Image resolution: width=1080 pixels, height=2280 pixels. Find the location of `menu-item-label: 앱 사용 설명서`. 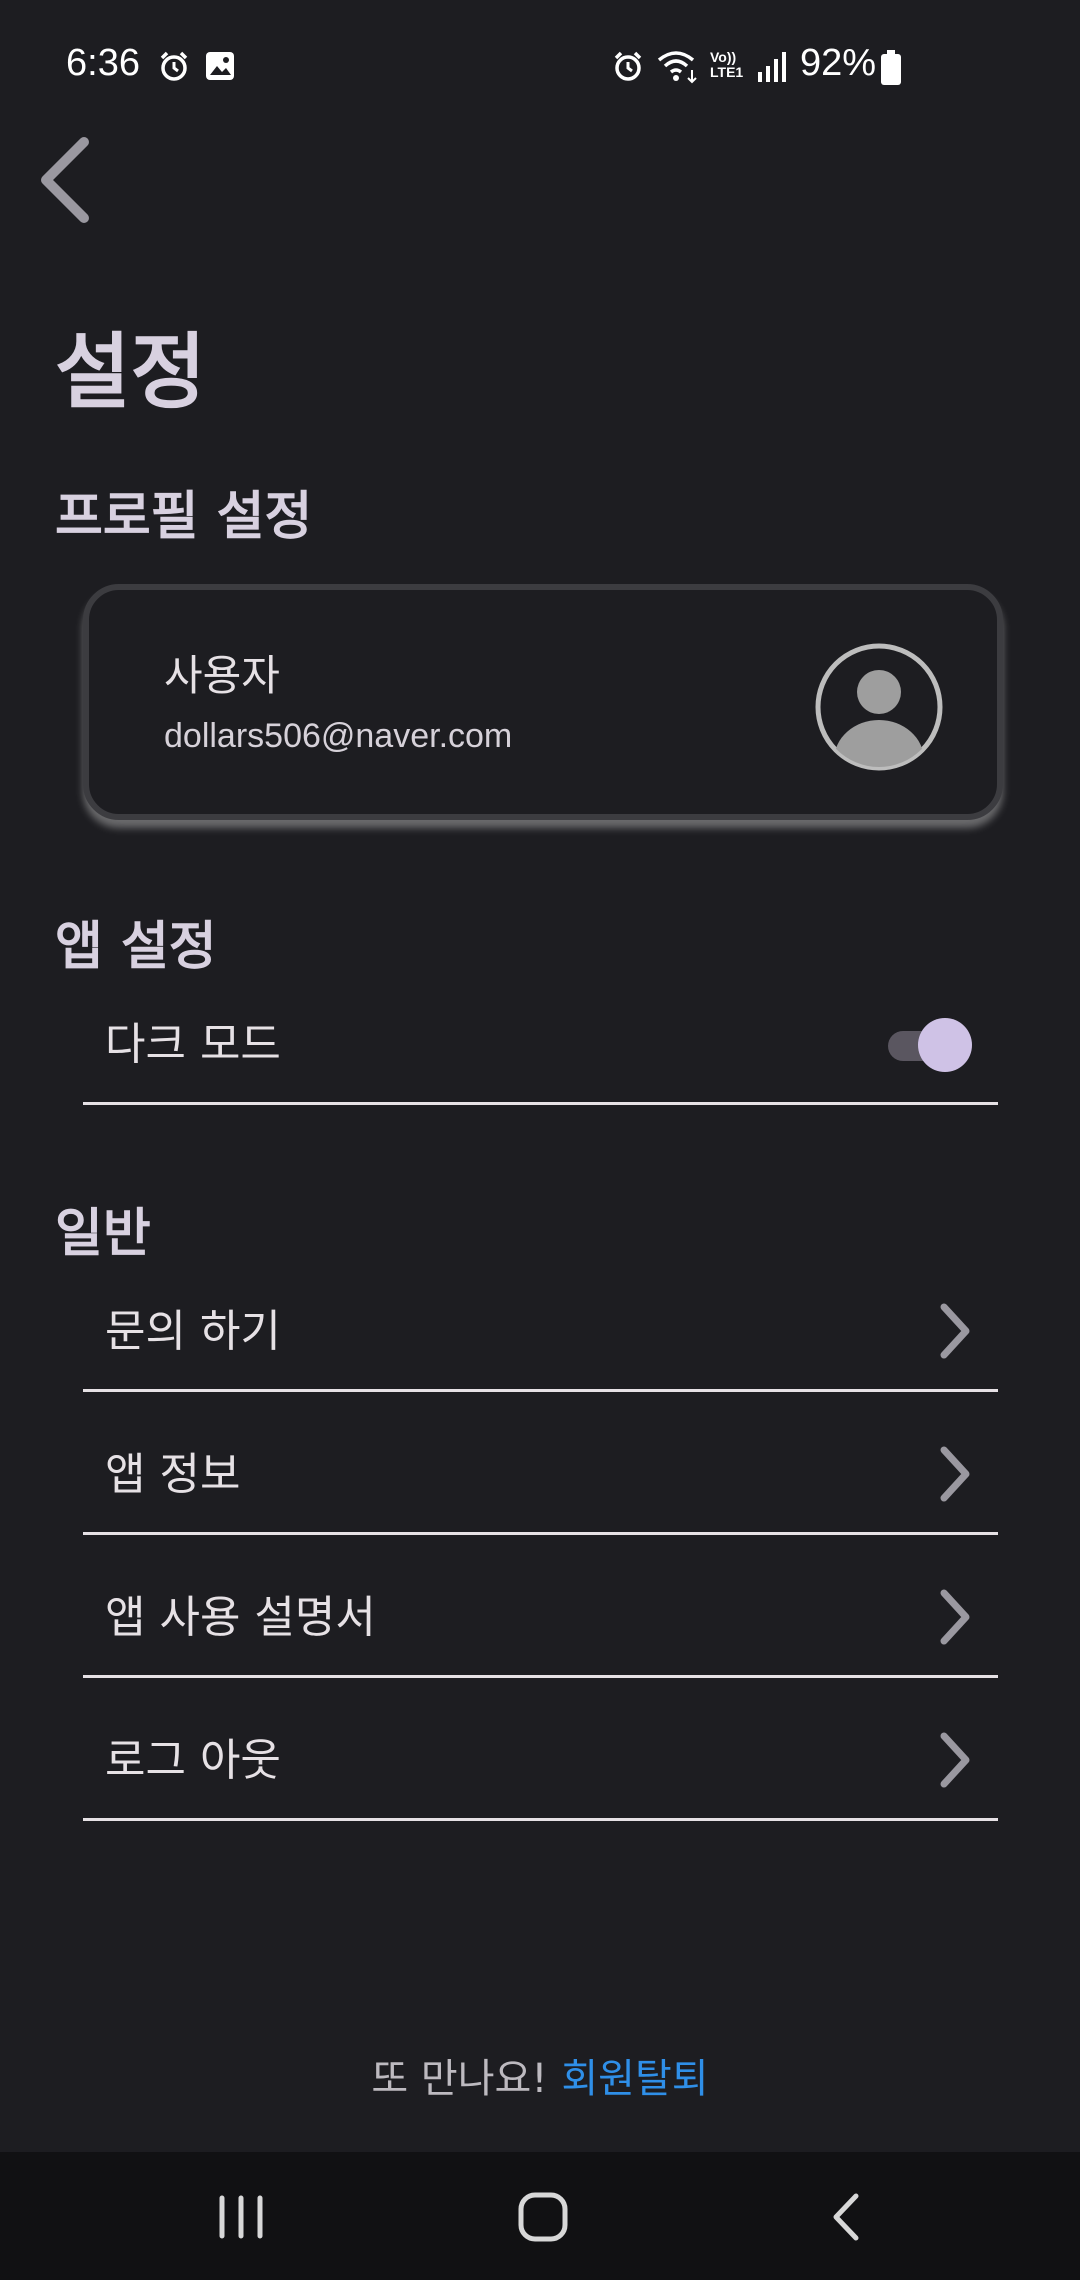

menu-item-label: 앱 사용 설명서 is located at coordinates (240, 1617).